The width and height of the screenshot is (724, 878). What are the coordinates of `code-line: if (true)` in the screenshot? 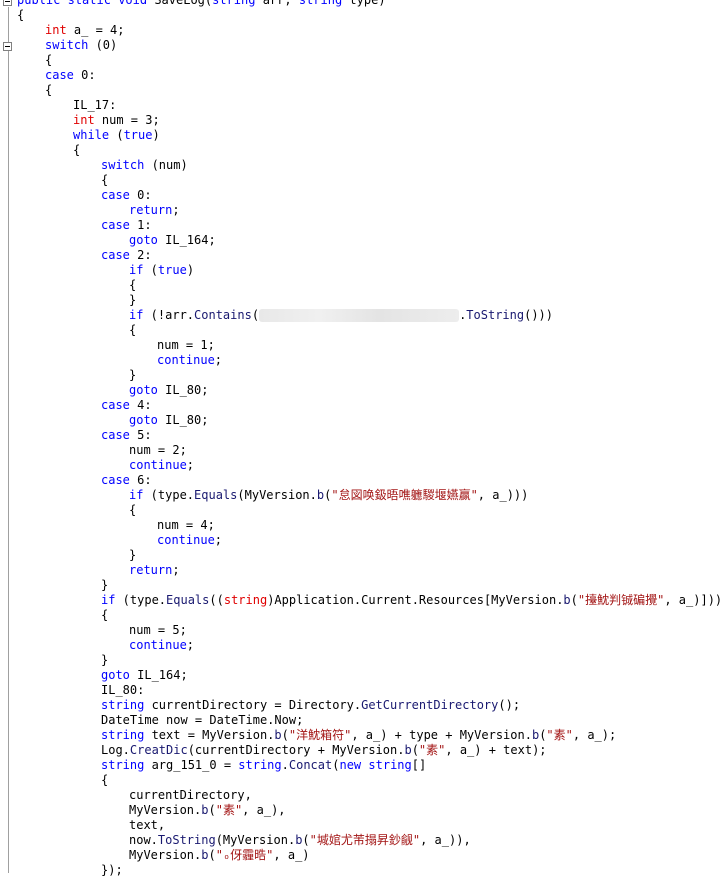 It's located at (370, 270).